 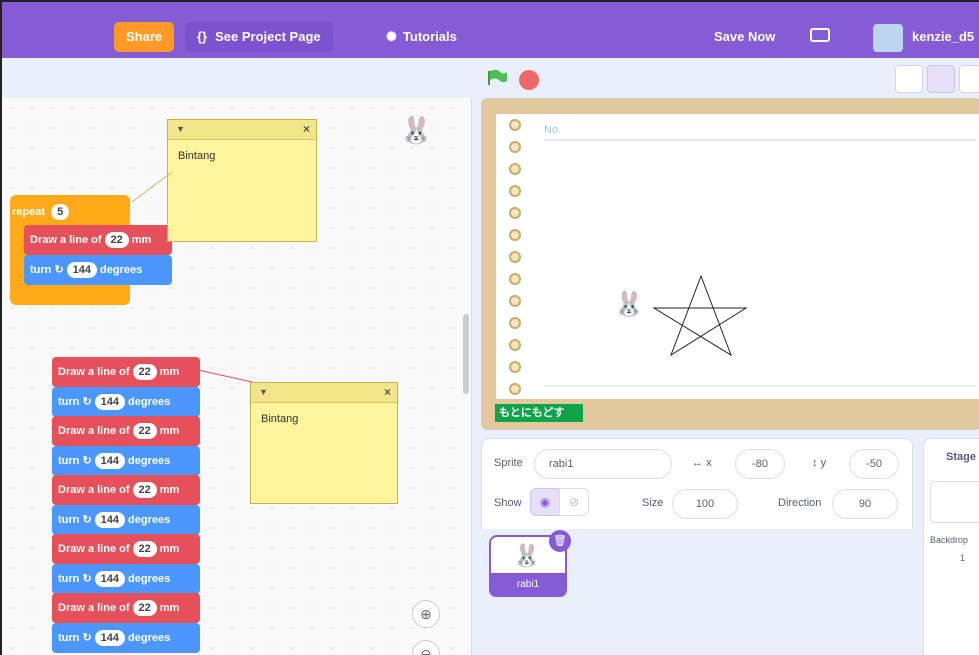 What do you see at coordinates (800, 503) in the screenshot?
I see `direction-label: Direction` at bounding box center [800, 503].